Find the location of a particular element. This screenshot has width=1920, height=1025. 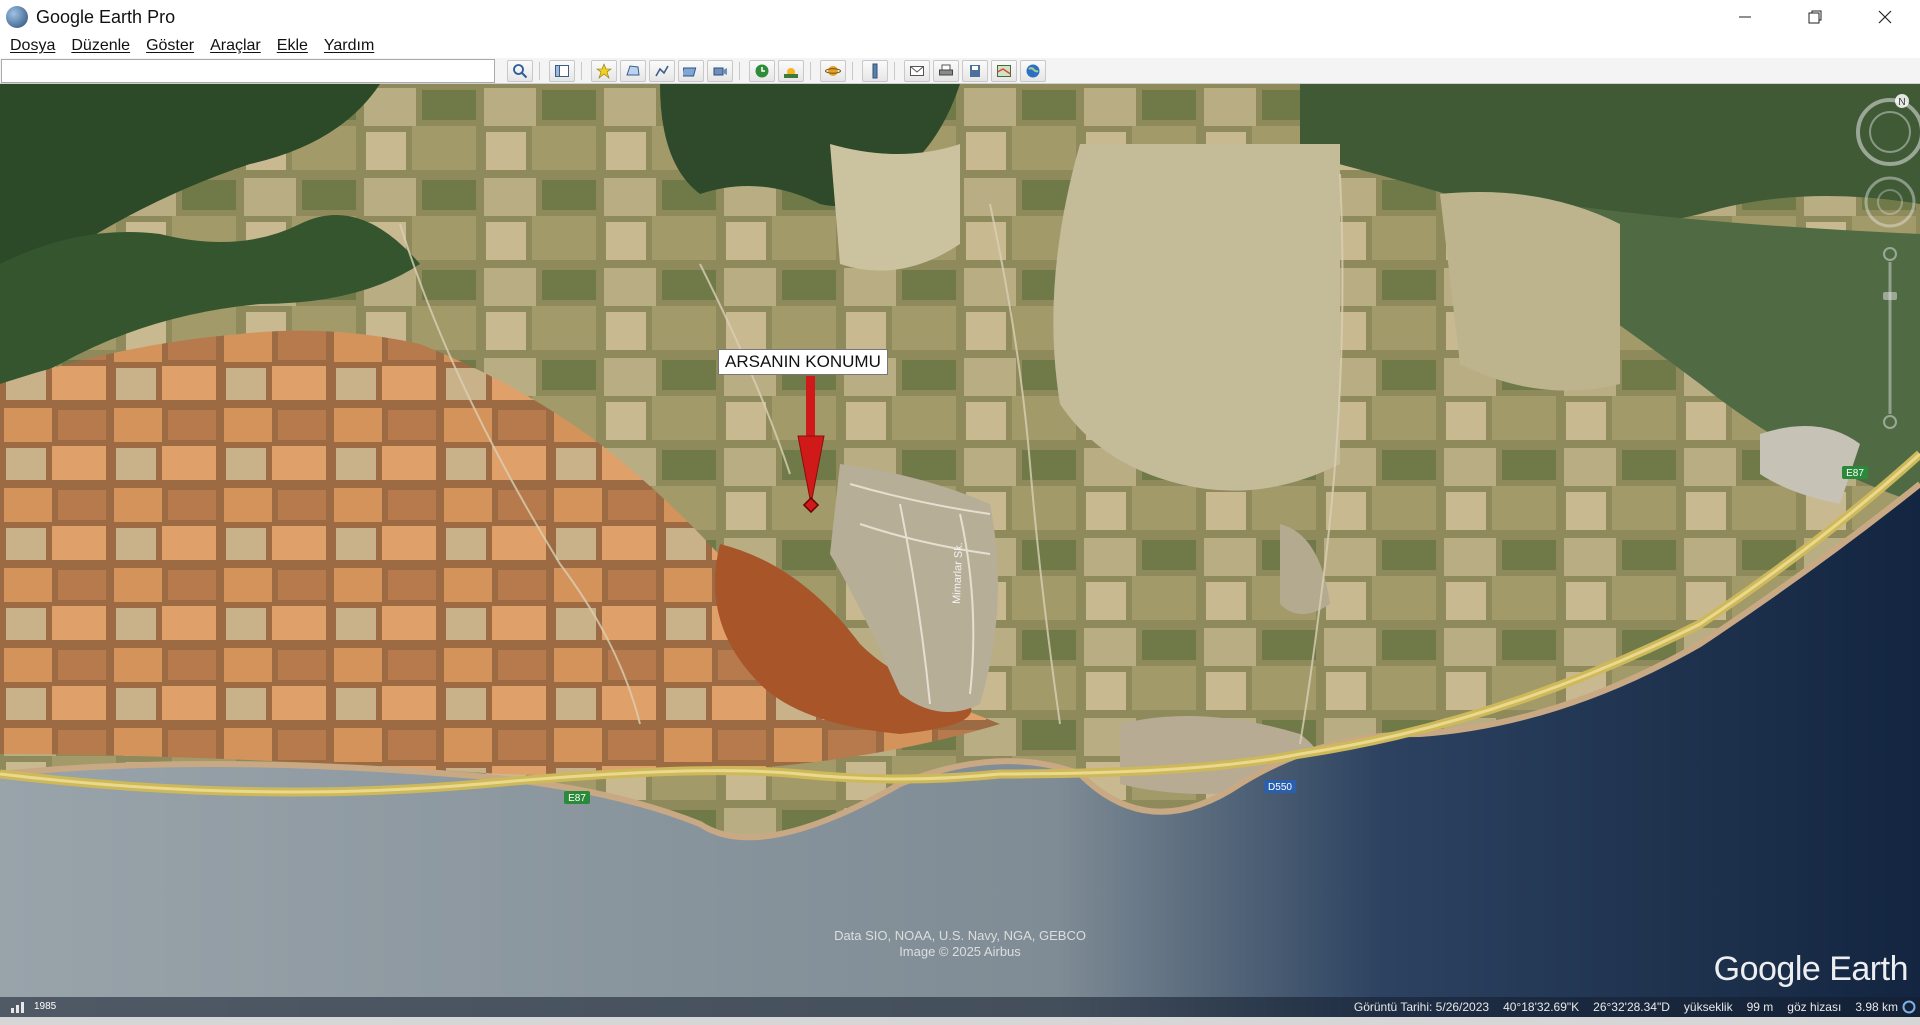

view-in-maps-icon is located at coordinates (1004, 70).